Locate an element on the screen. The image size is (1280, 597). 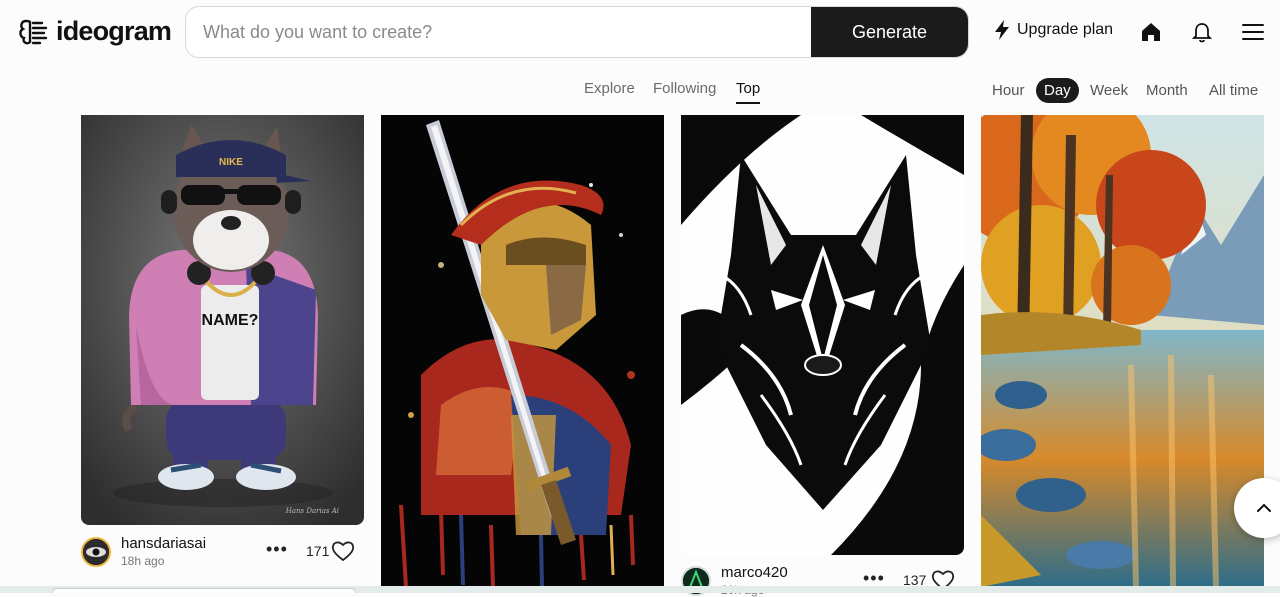
home-icon is located at coordinates (1151, 32).